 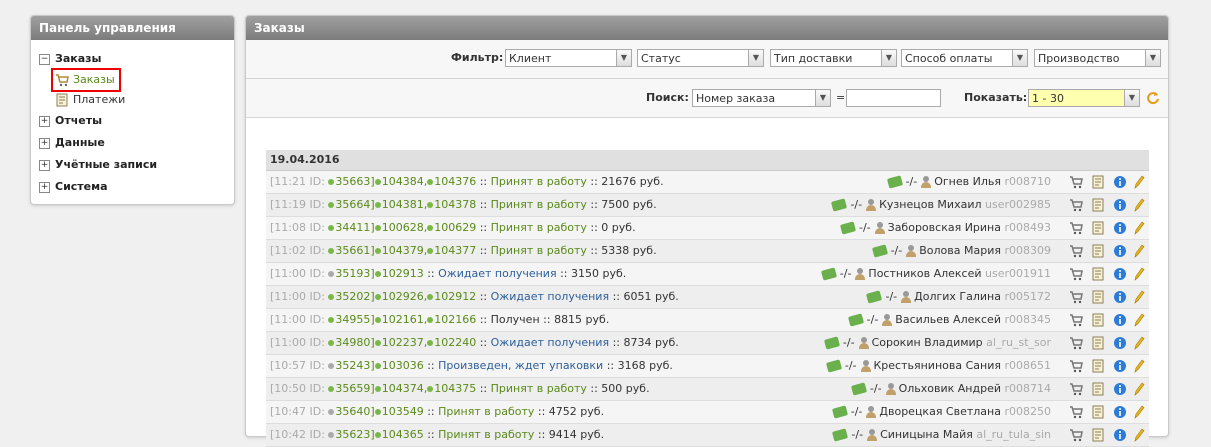 What do you see at coordinates (568, 58) in the screenshot?
I see `client-select: Клиент ▼` at bounding box center [568, 58].